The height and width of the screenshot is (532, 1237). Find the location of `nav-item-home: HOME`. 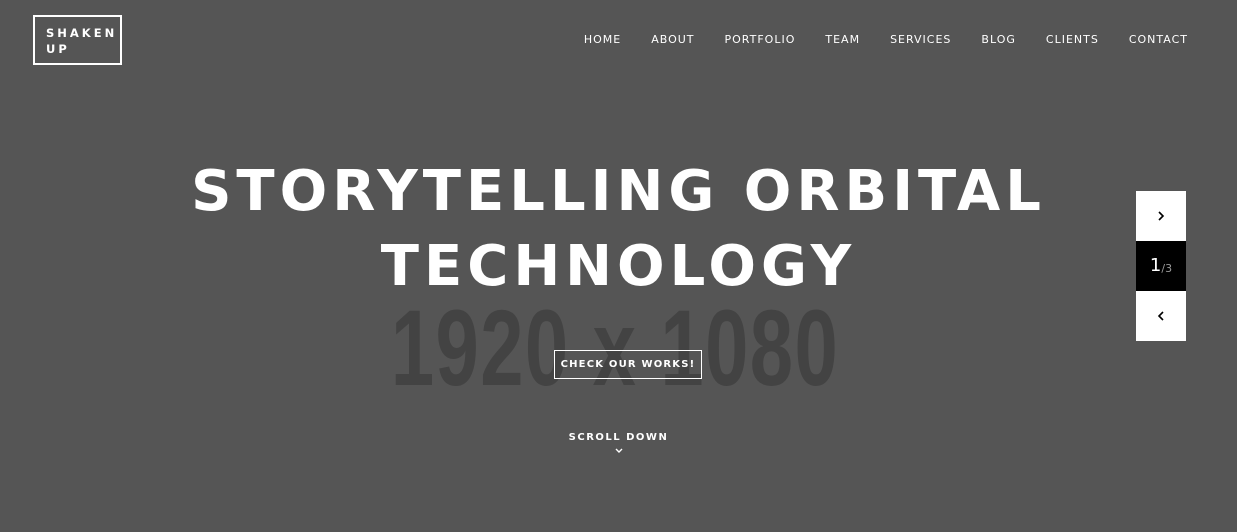

nav-item-home: HOME is located at coordinates (602, 40).